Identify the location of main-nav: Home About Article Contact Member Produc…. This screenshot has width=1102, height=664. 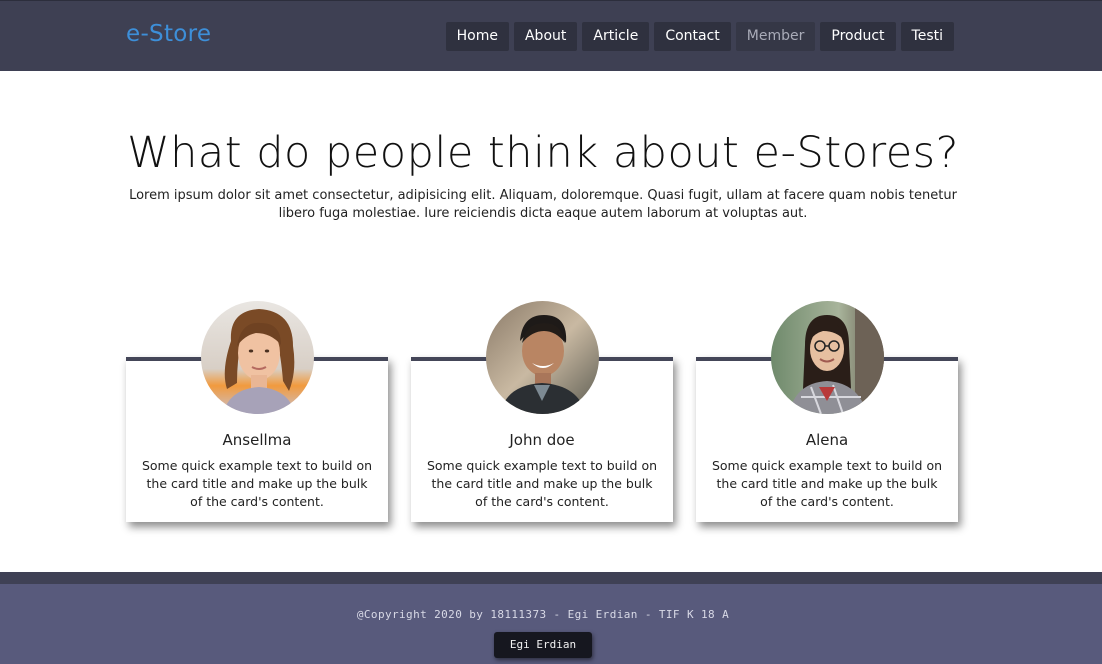
(699, 36).